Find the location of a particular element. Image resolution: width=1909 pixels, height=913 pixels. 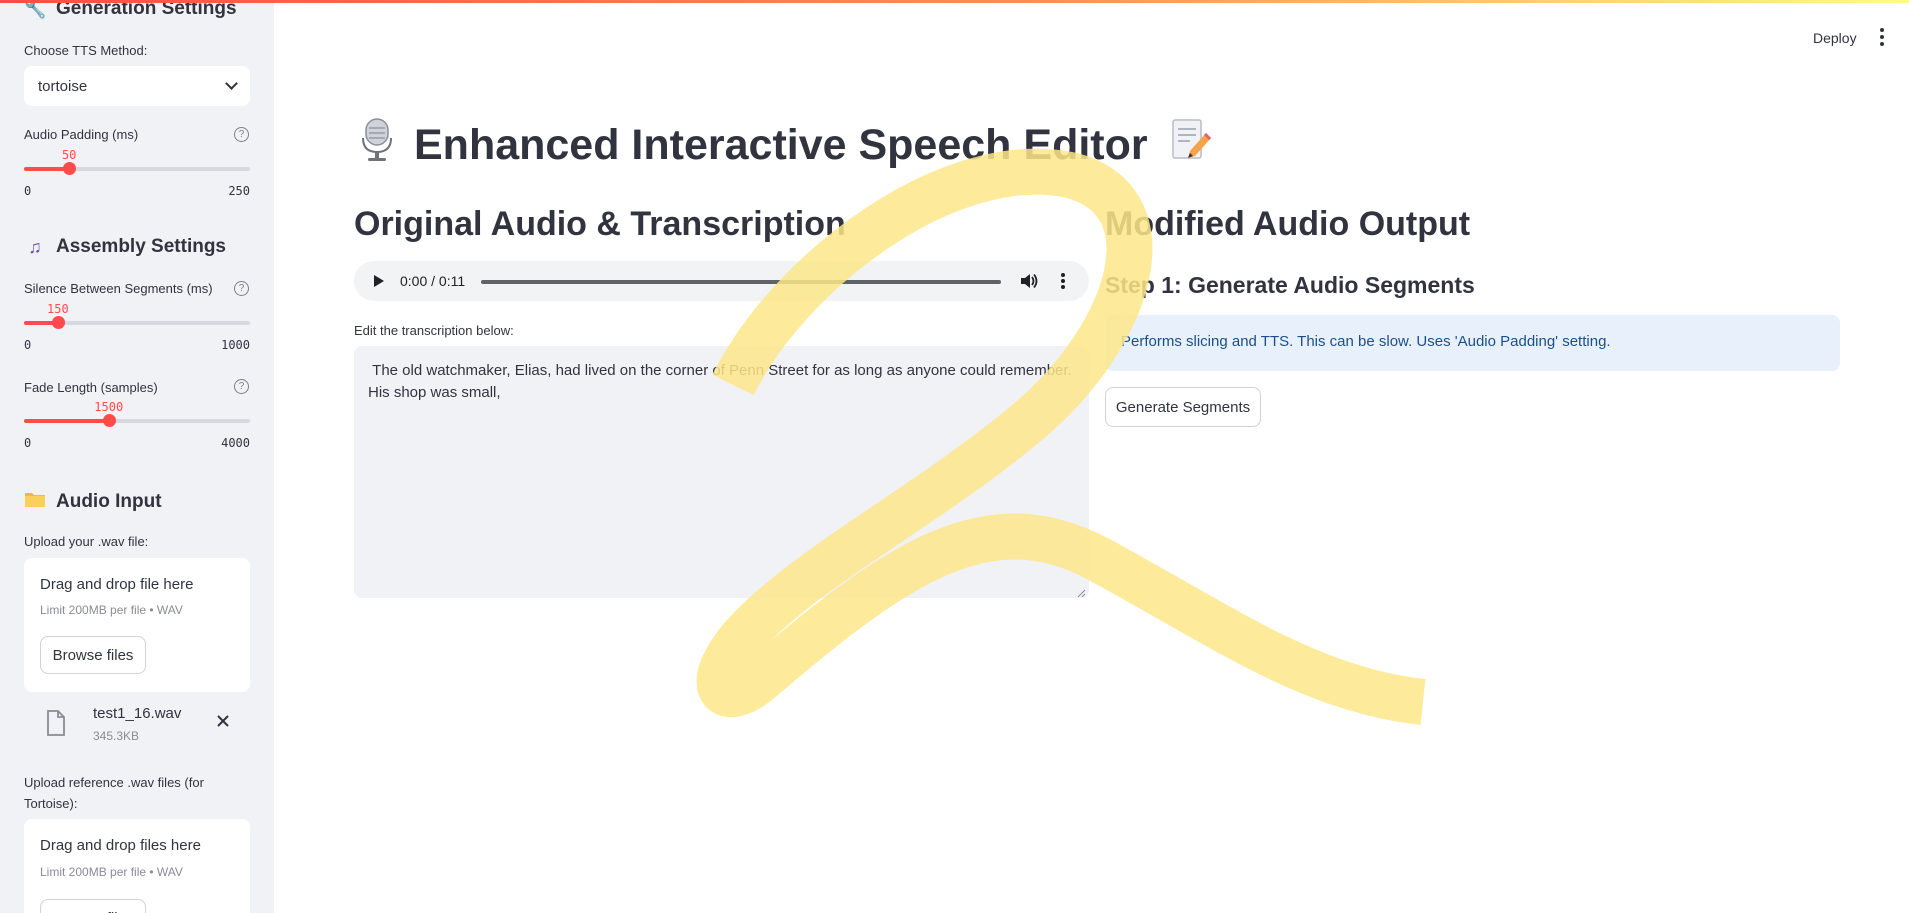

slider-max: 250 is located at coordinates (239, 191).